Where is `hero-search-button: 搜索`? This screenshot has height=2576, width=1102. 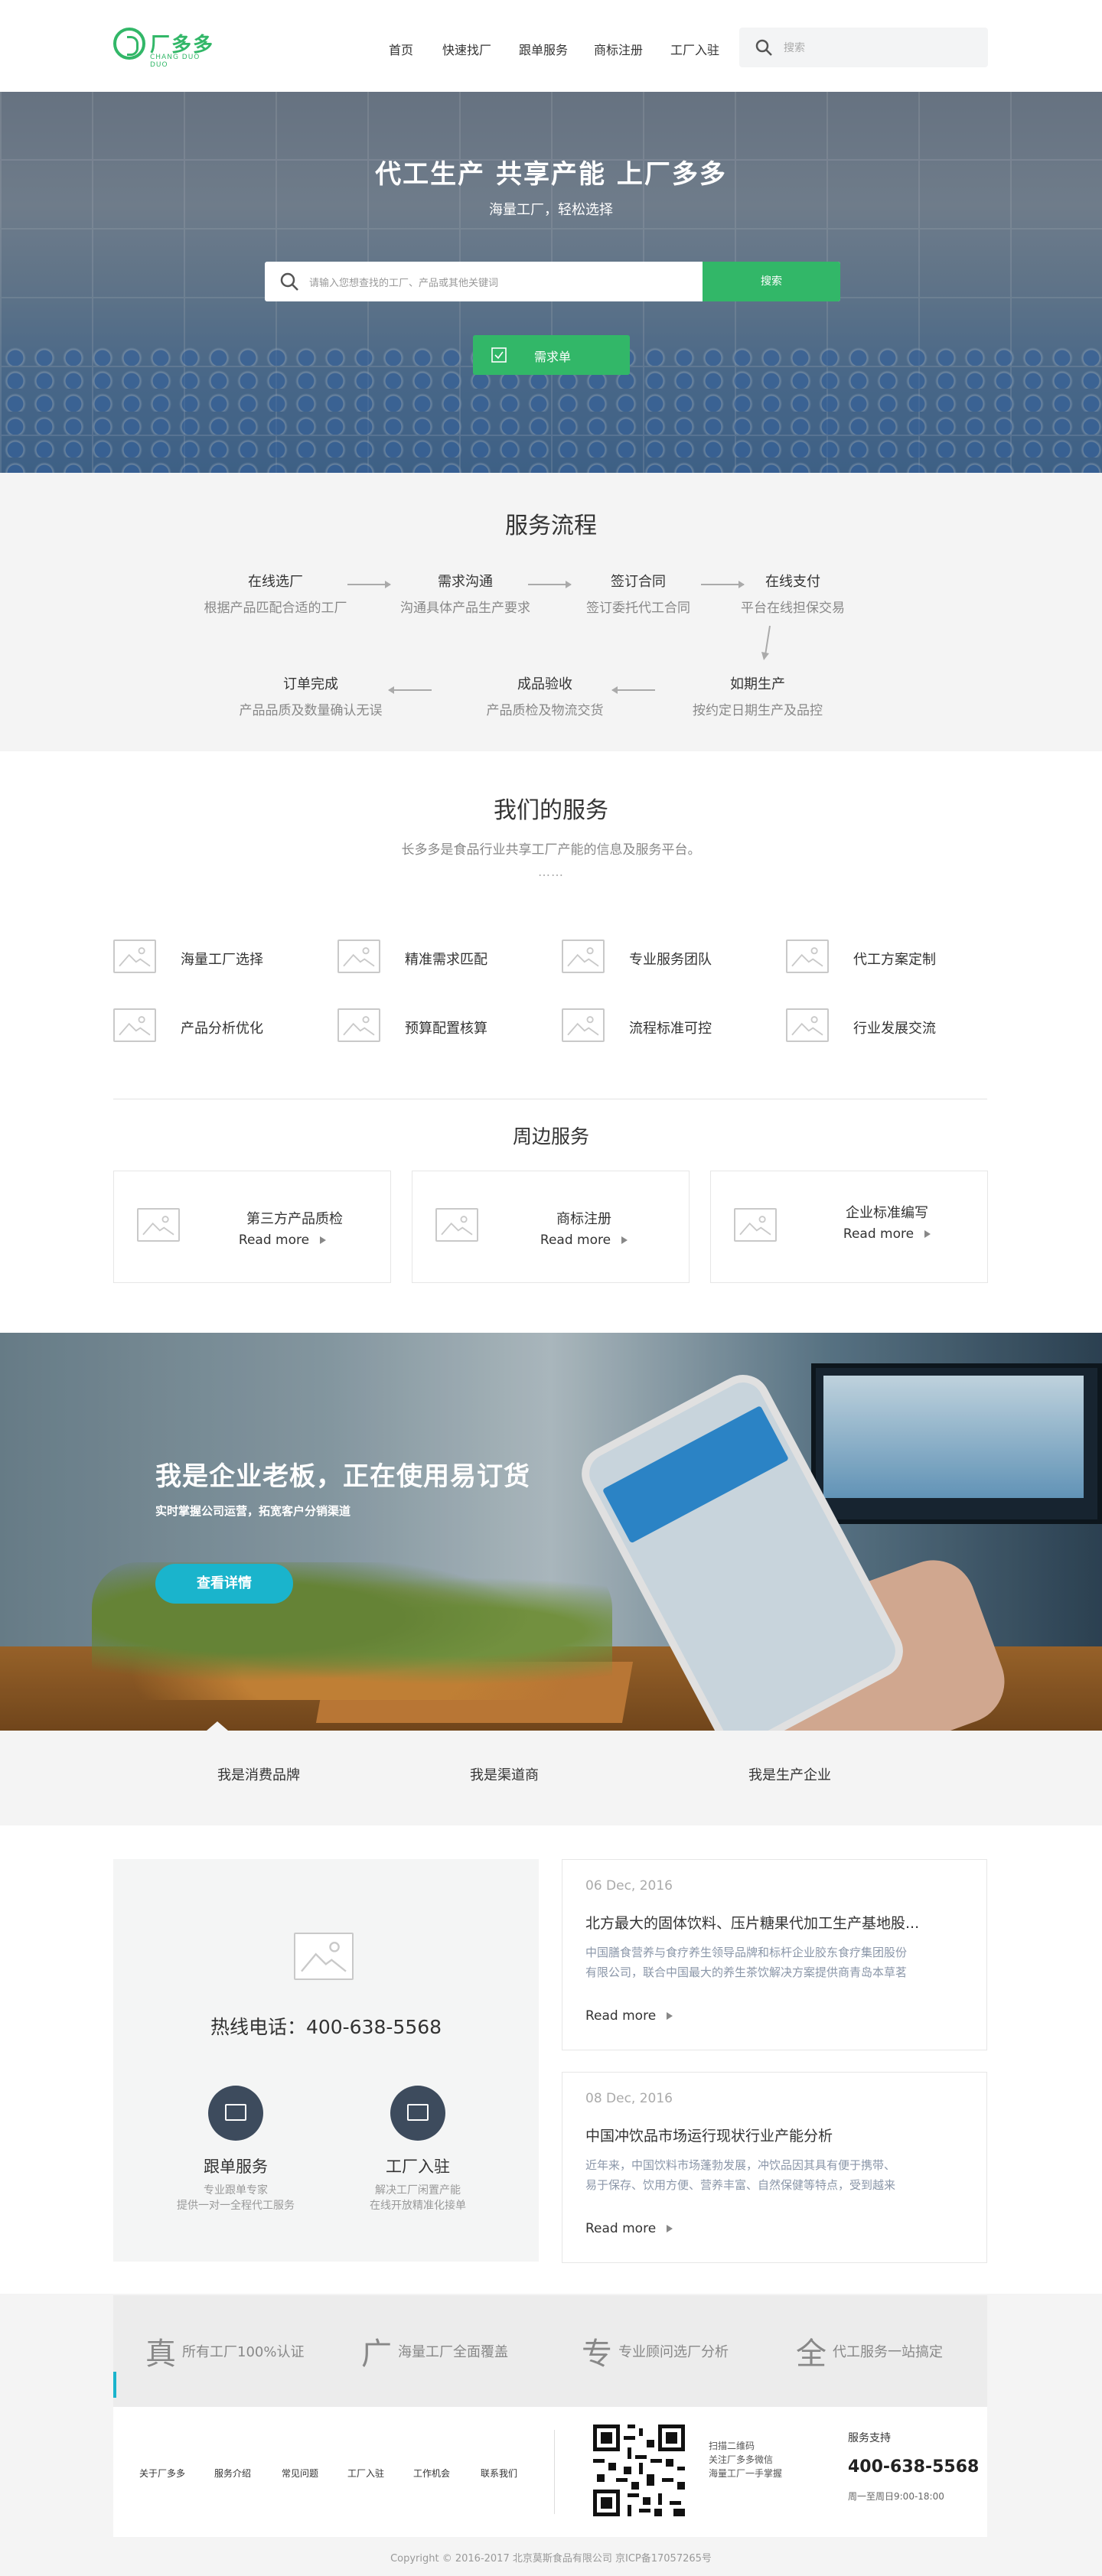
hero-search-button: 搜索 is located at coordinates (771, 281).